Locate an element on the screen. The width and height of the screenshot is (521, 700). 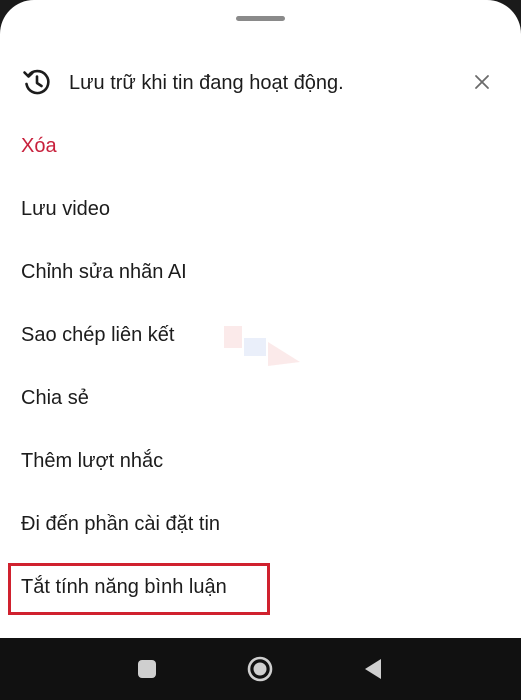
history-icon is located at coordinates (36, 82).